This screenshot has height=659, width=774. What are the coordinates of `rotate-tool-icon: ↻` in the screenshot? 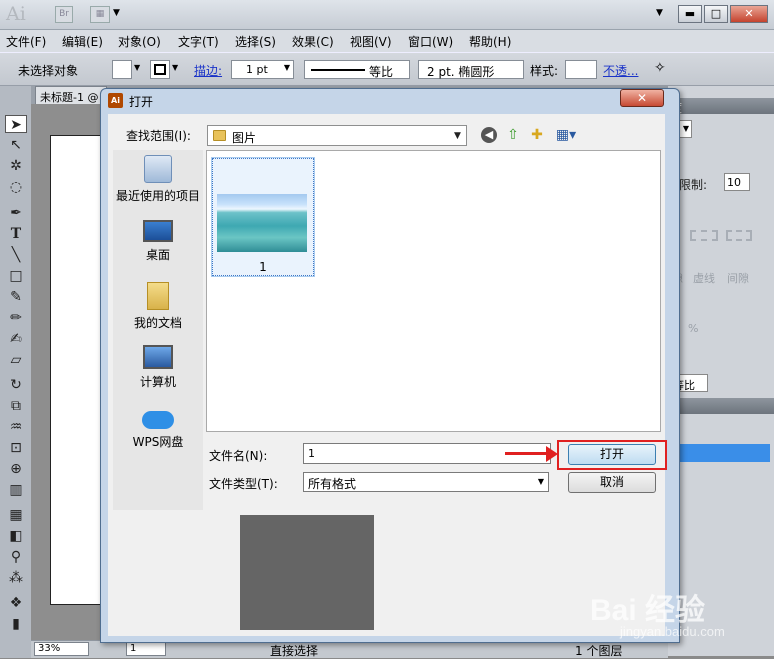 It's located at (16, 385).